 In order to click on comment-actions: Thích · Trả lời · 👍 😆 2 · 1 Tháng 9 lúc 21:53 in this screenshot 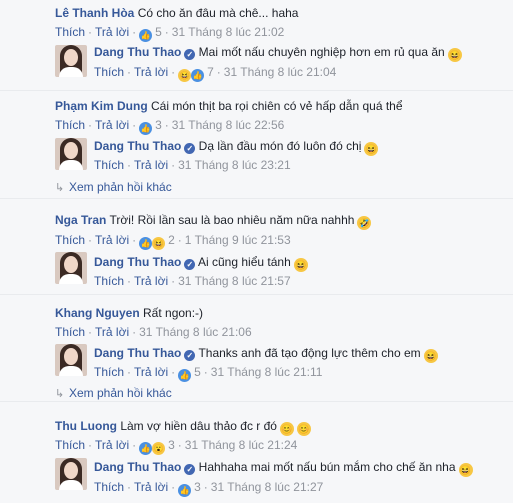, I will do `click(173, 241)`.